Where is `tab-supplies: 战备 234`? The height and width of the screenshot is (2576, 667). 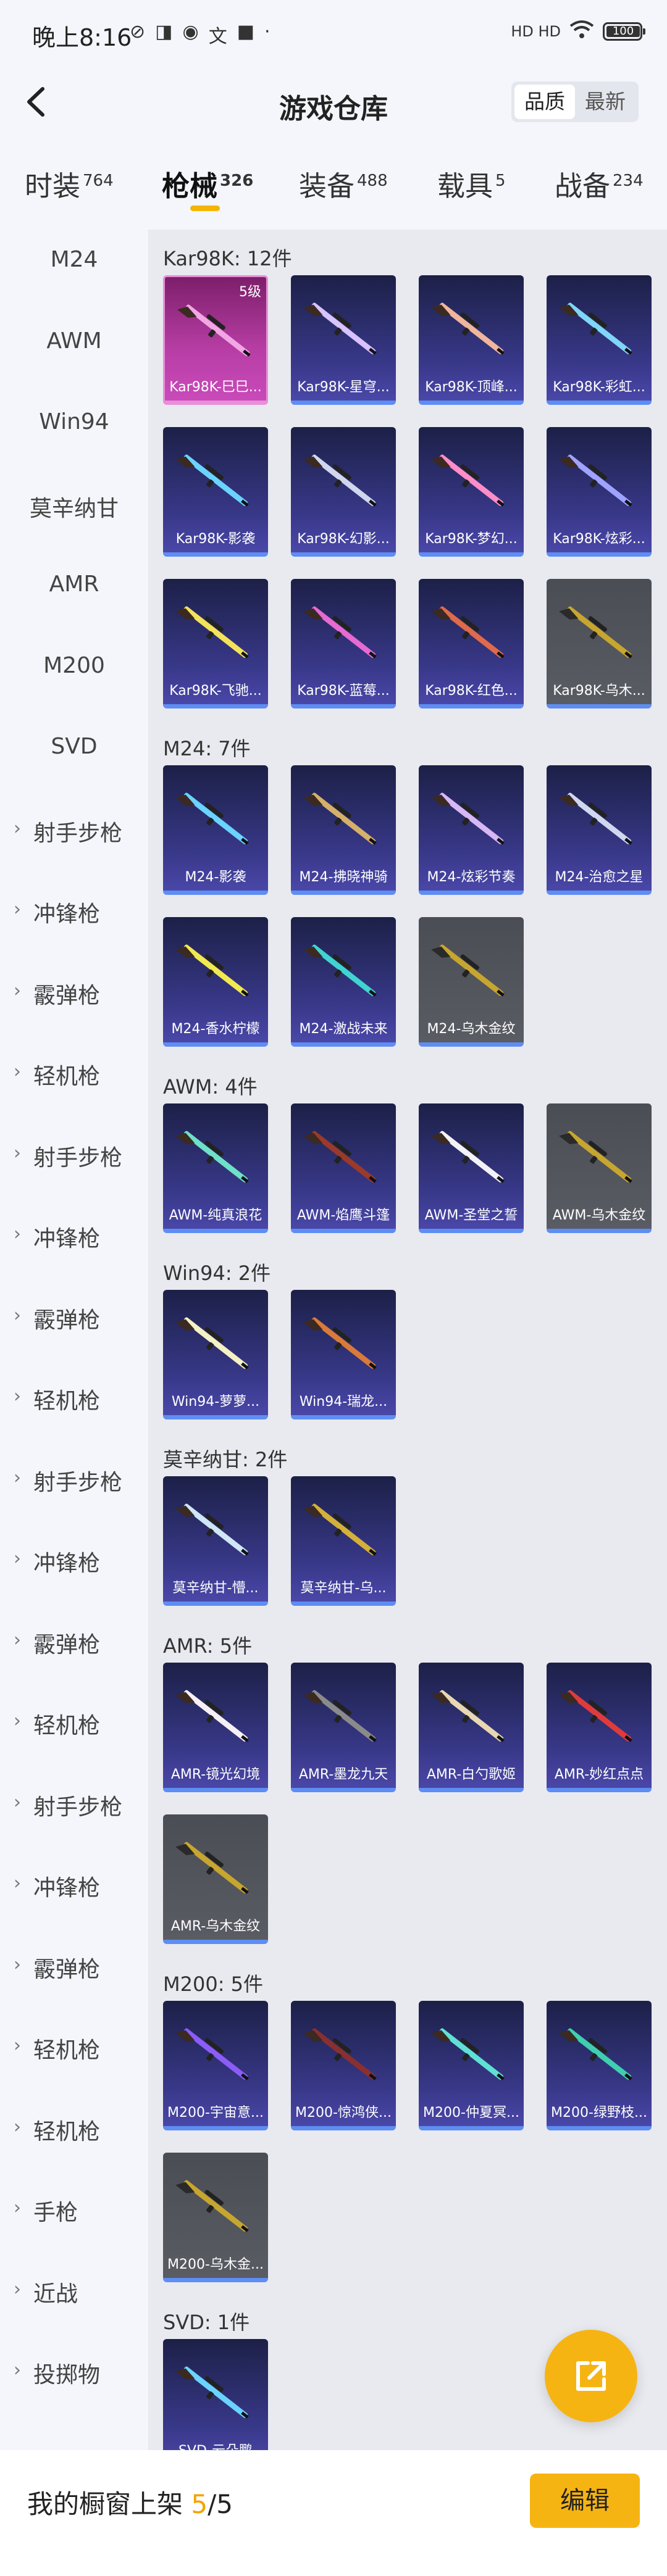
tab-supplies: 战备 234 is located at coordinates (599, 184).